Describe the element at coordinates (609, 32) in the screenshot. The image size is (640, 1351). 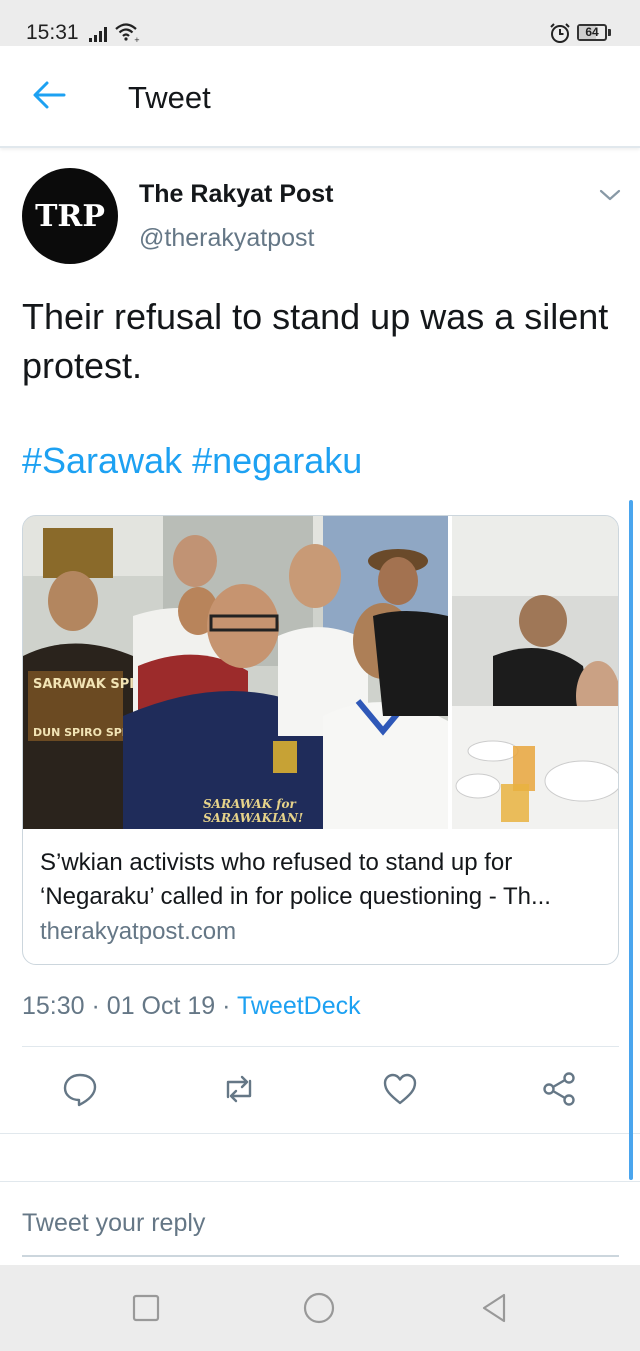
I see `battery-tip` at that location.